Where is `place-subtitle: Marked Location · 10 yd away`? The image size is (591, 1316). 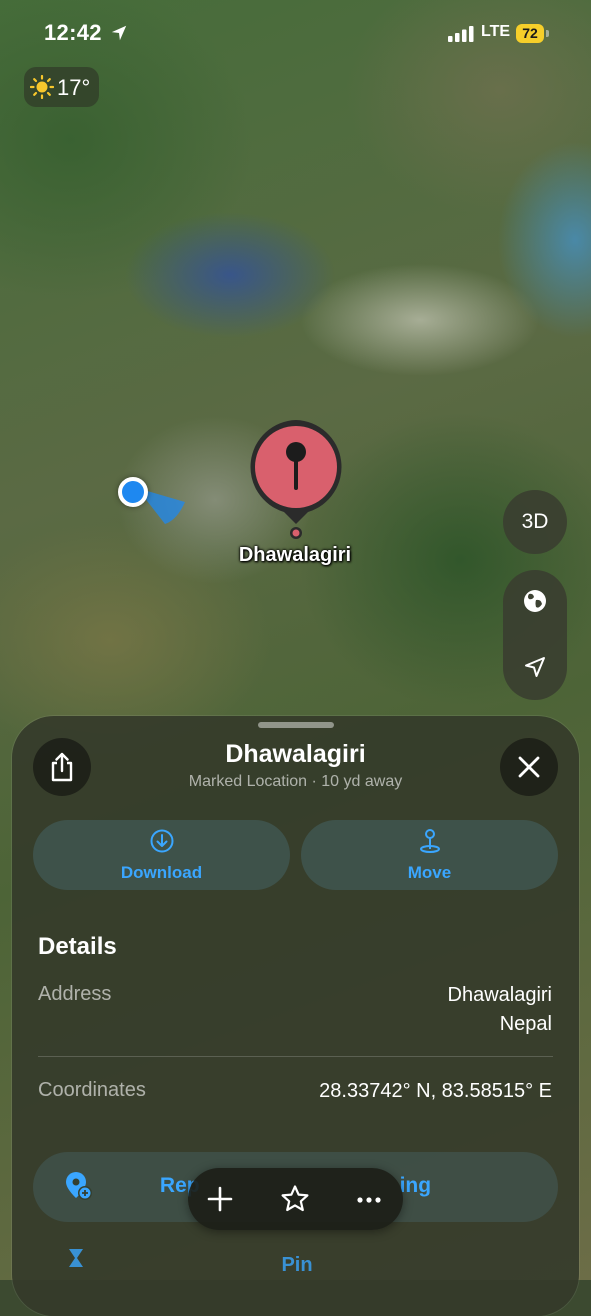
place-subtitle: Marked Location · 10 yd away is located at coordinates (295, 781).